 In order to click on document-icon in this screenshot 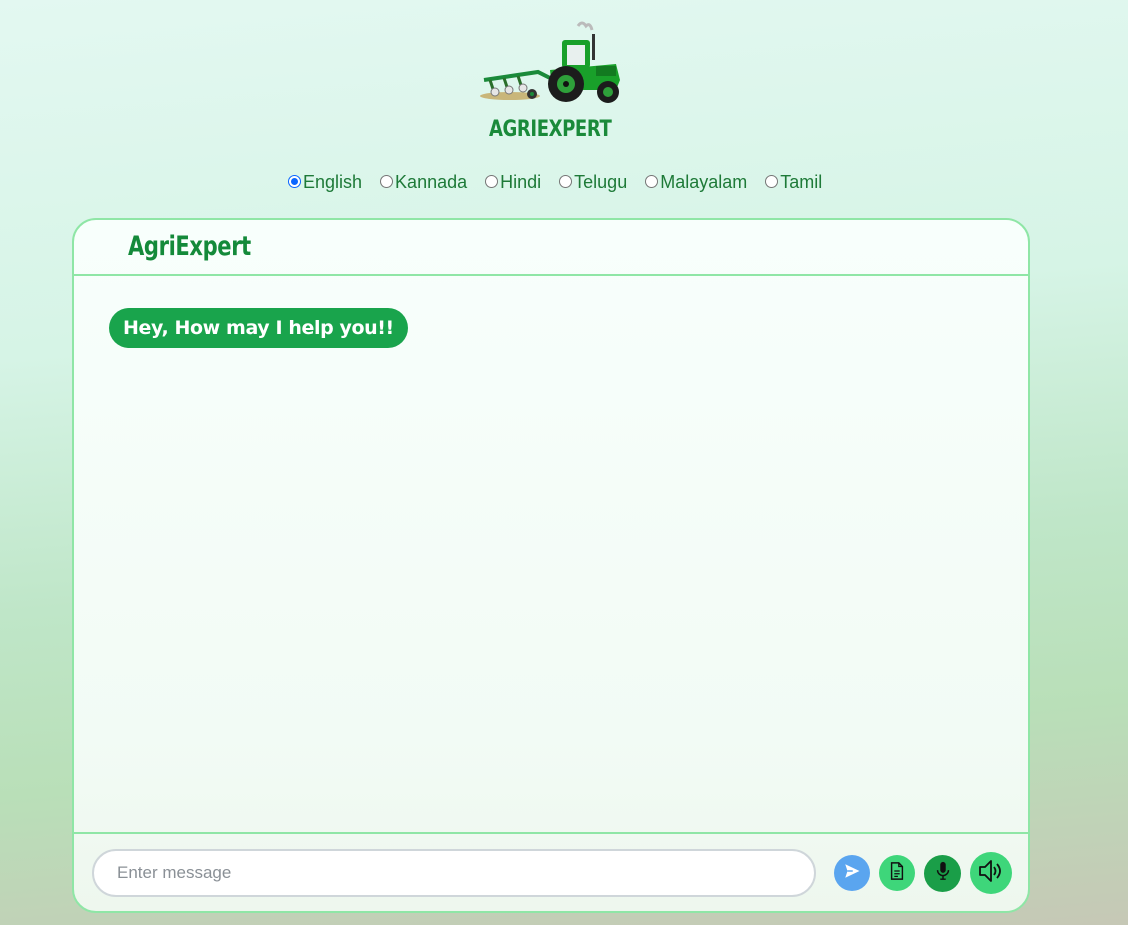, I will do `click(897, 873)`.